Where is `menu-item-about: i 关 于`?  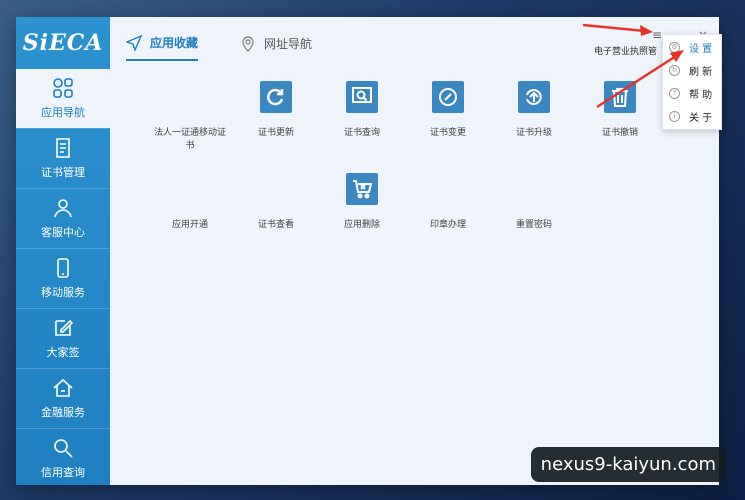 menu-item-about: i 关 于 is located at coordinates (690, 116).